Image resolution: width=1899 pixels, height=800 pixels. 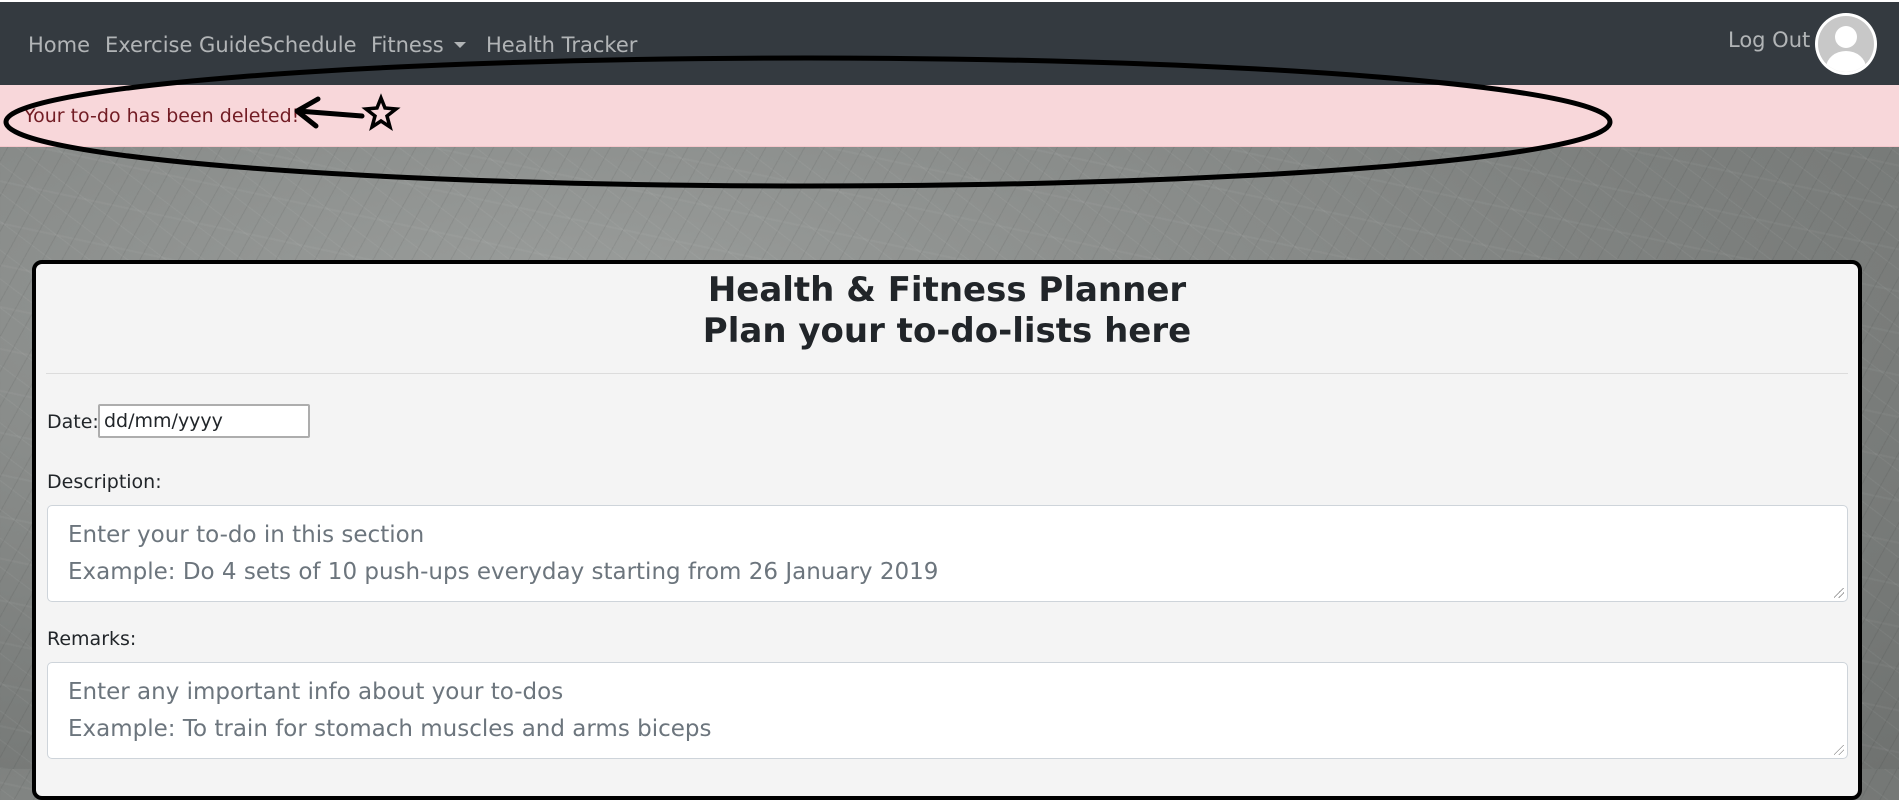 What do you see at coordinates (73, 422) in the screenshot?
I see `date-label: Date:` at bounding box center [73, 422].